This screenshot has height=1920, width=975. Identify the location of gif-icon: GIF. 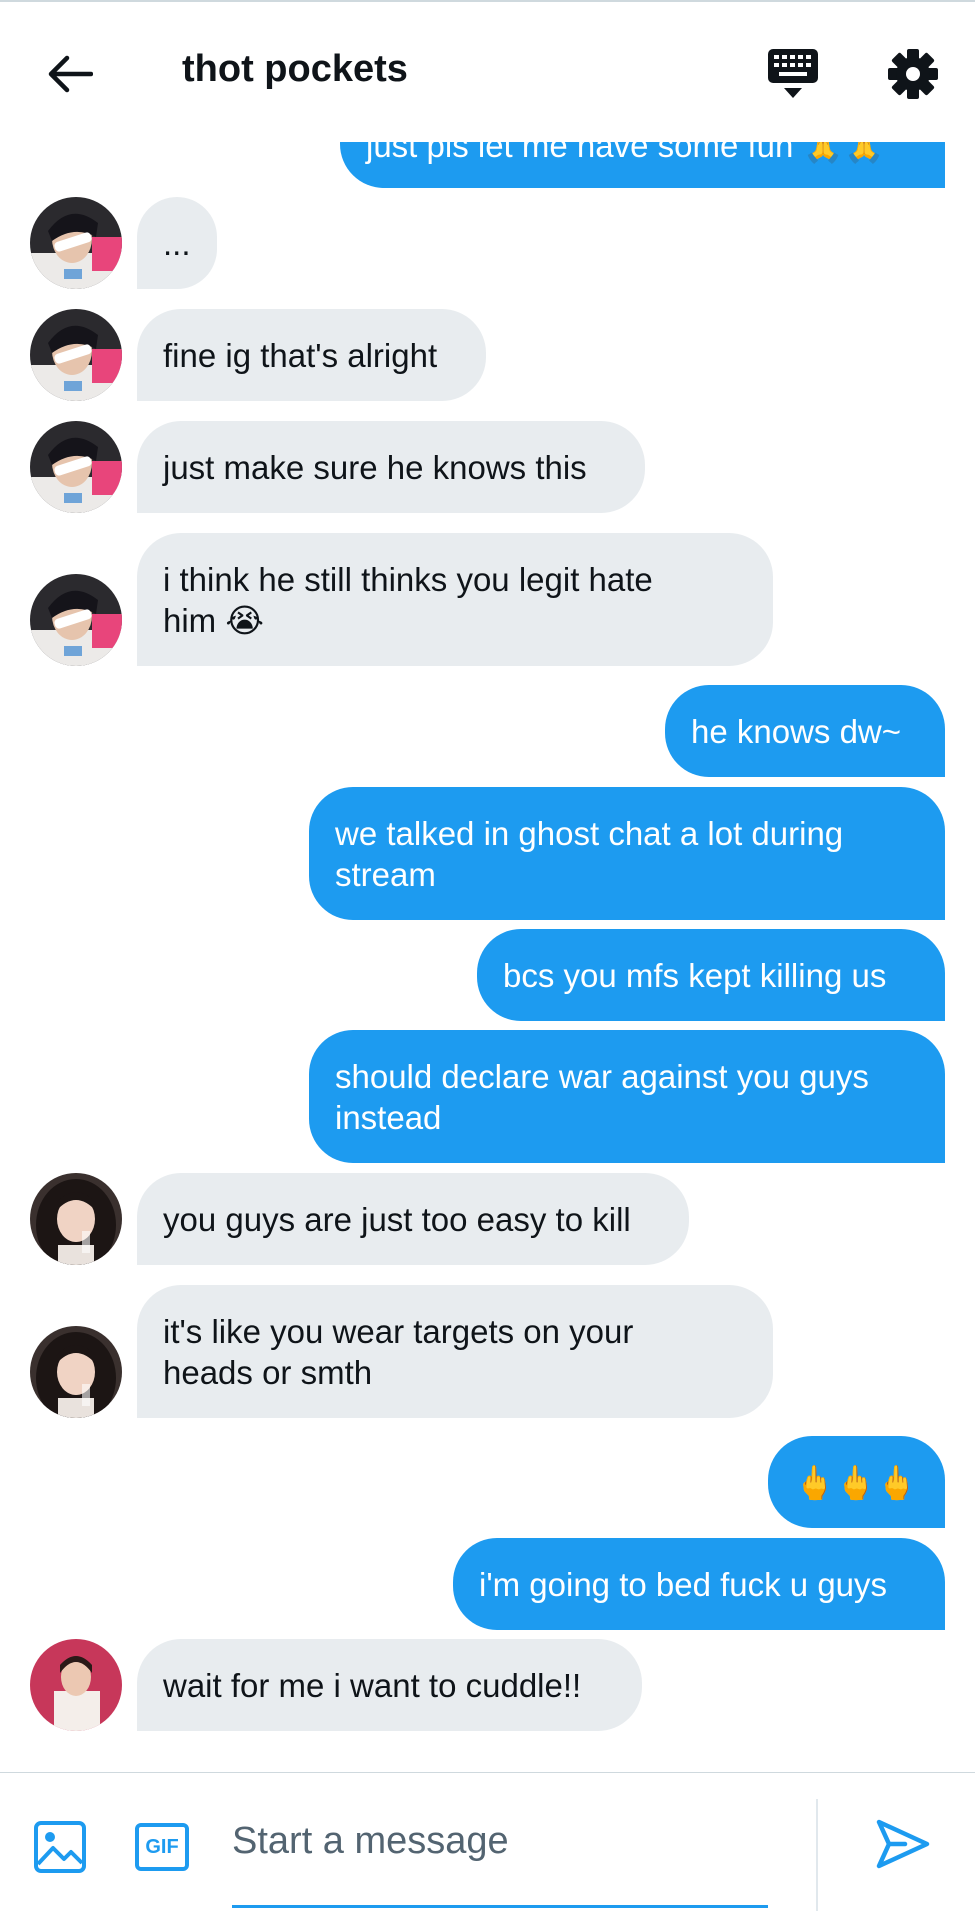
(162, 1847).